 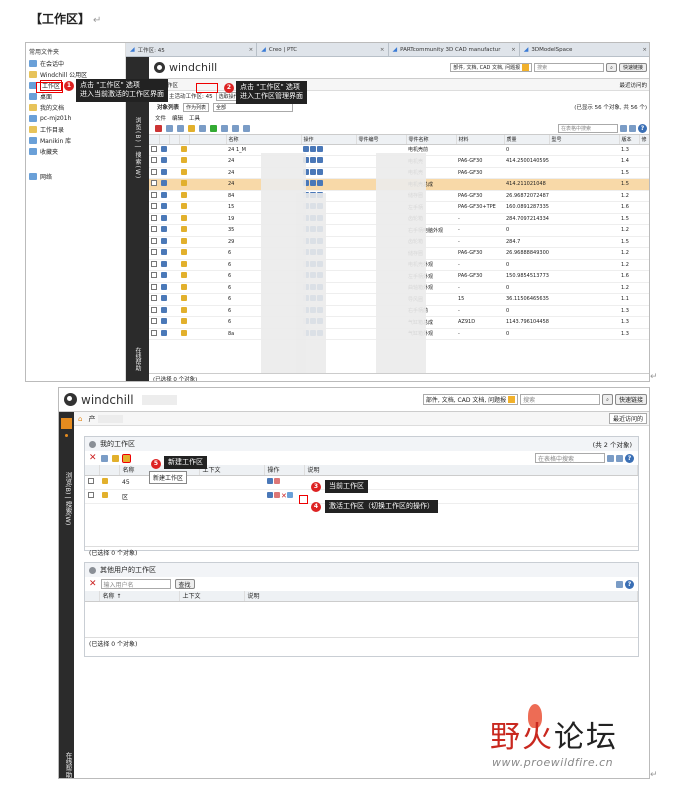 What do you see at coordinates (270, 495) in the screenshot?
I see `info-icon` at bounding box center [270, 495].